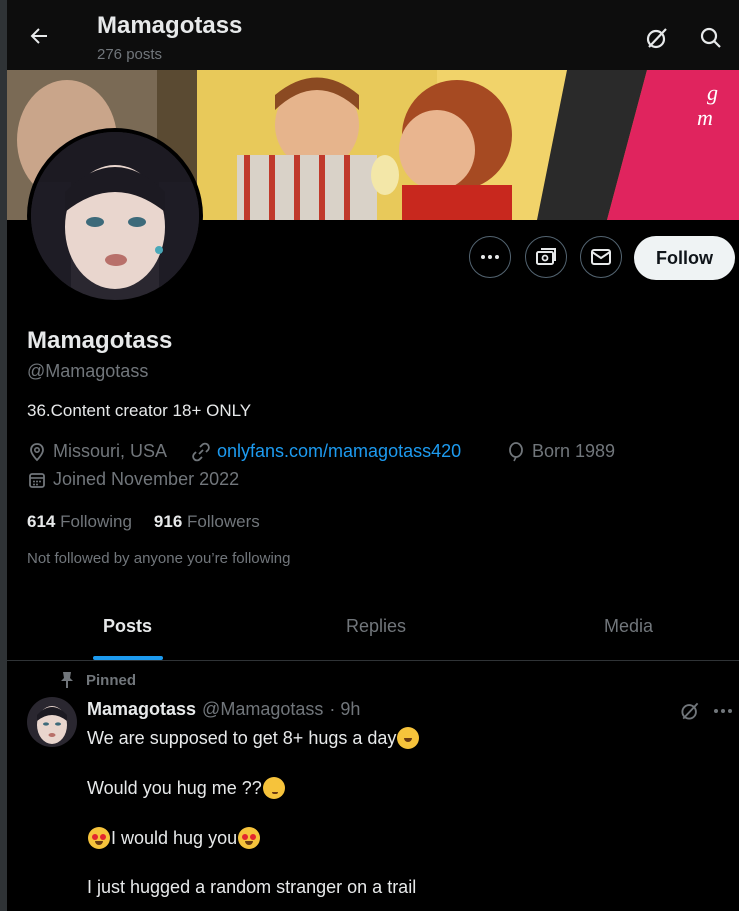 The image size is (739, 911). What do you see at coordinates (130, 54) in the screenshot?
I see `header-post-count: 276 posts` at bounding box center [130, 54].